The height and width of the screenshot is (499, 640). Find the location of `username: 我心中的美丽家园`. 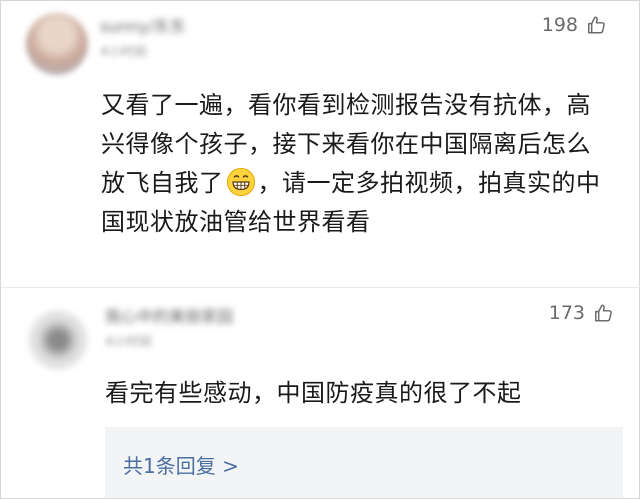

username: 我心中的美丽家园 is located at coordinates (169, 315).